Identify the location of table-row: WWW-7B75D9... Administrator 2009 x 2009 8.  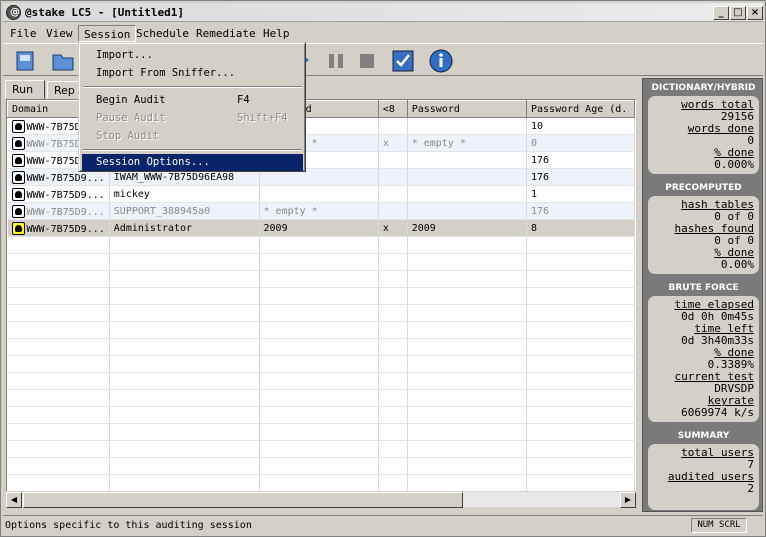
(321, 228).